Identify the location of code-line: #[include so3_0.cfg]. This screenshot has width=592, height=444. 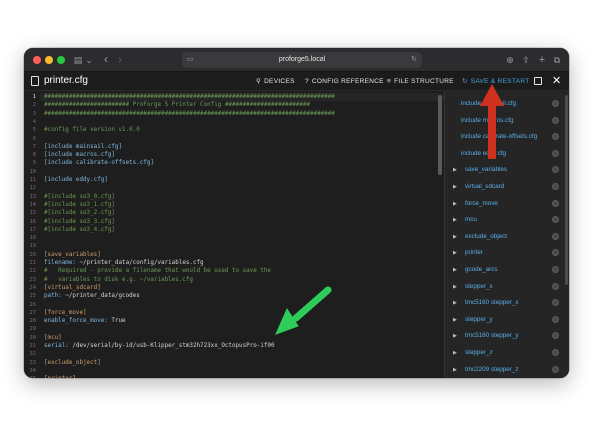
(79, 197).